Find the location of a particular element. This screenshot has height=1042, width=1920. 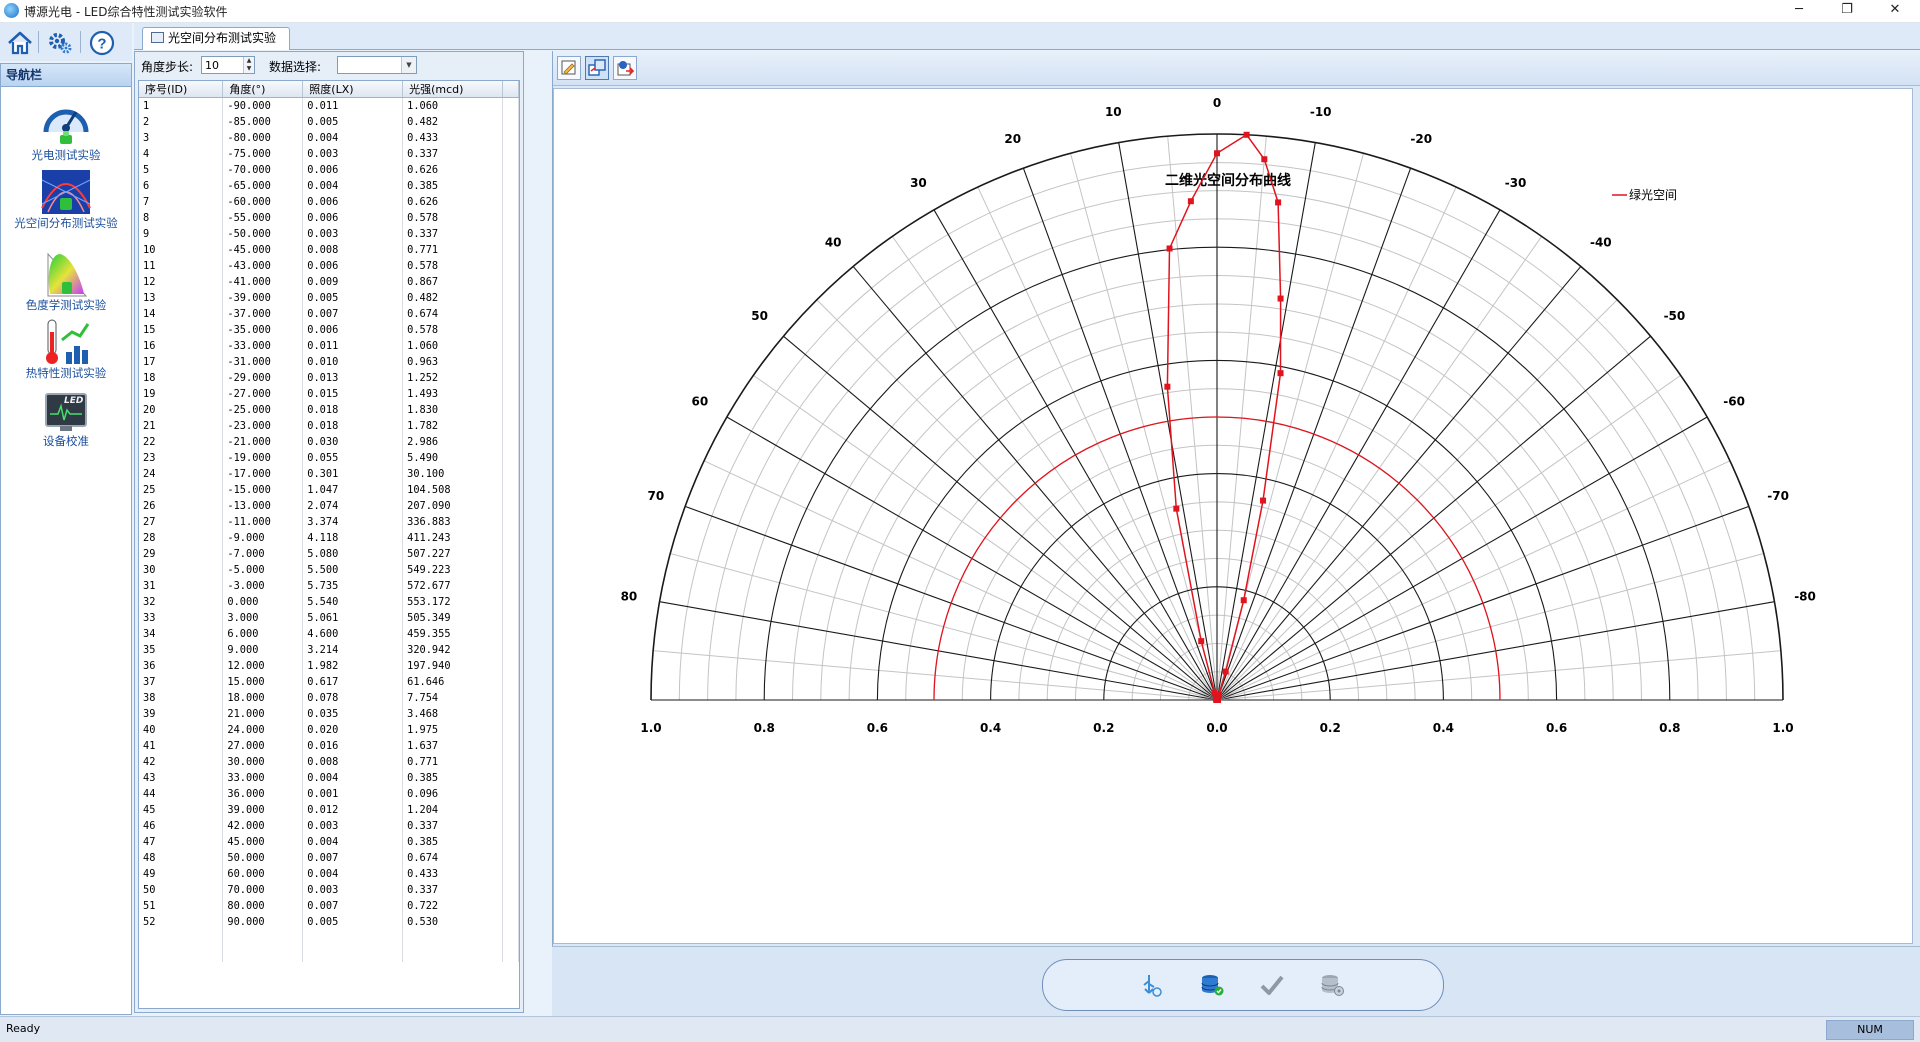

table-row: 36 12.000 1.982 197.940 is located at coordinates (329, 666).